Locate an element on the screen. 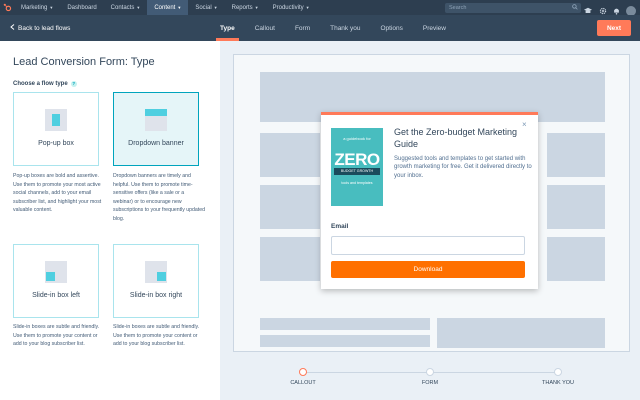 The width and height of the screenshot is (640, 400). section-heading: Choose a flow type ? is located at coordinates (45, 84).